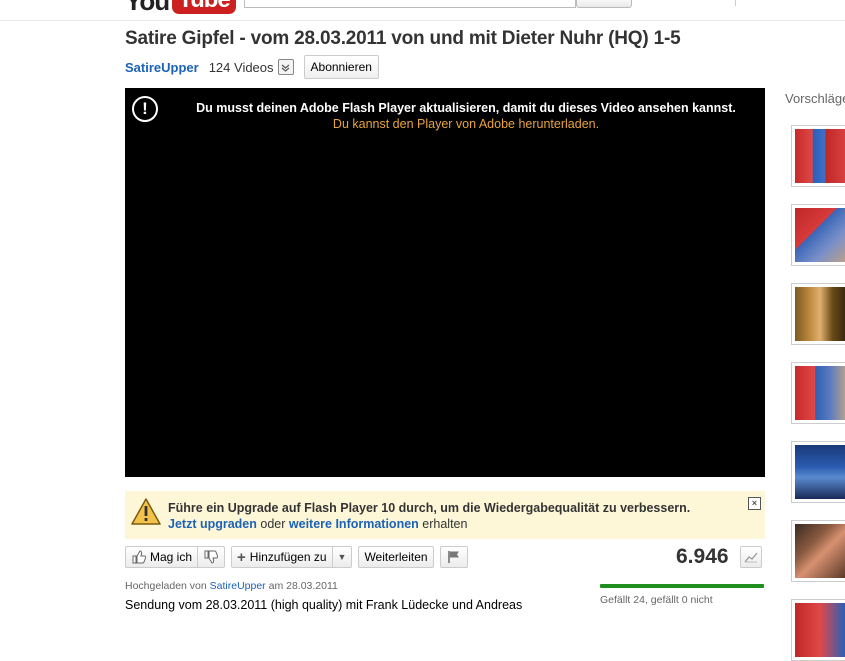 This screenshot has width=845, height=661. What do you see at coordinates (702, 556) in the screenshot?
I see `view-count: 6.946` at bounding box center [702, 556].